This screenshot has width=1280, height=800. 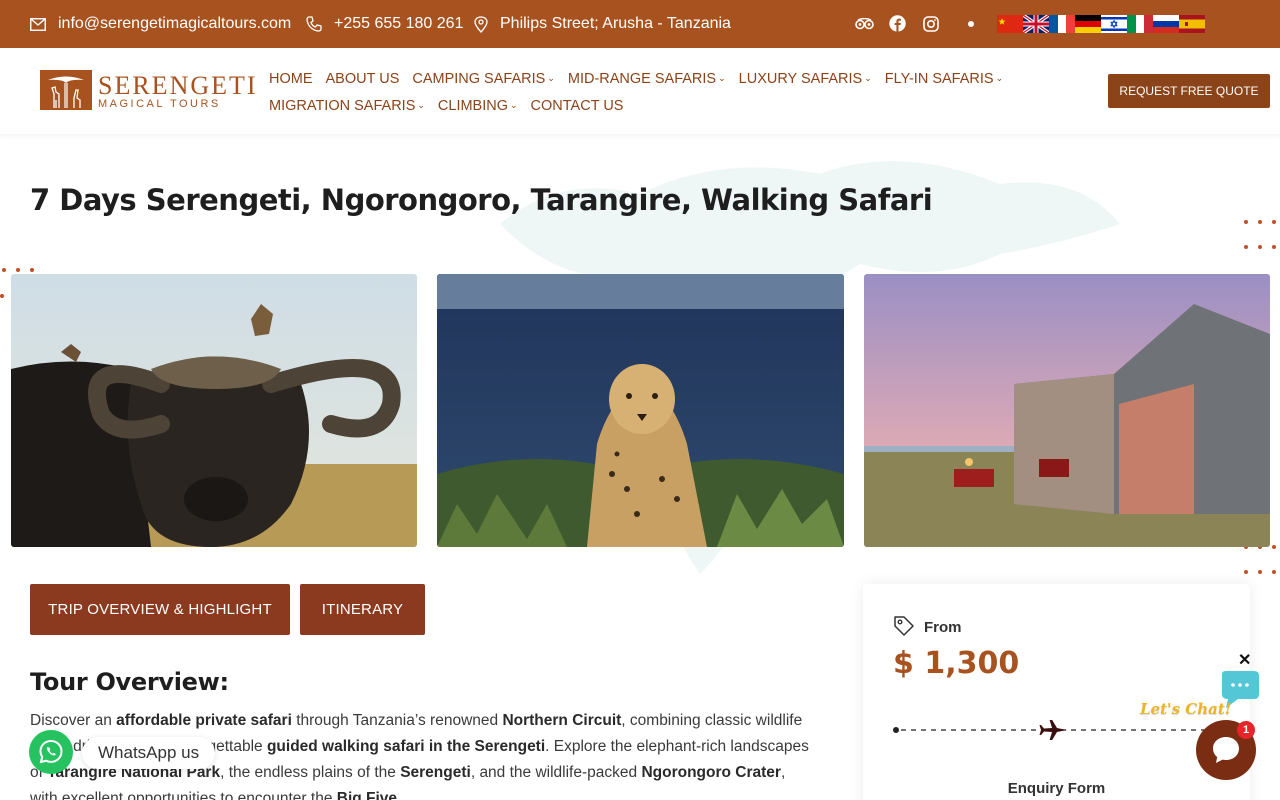 I want to click on price-from-label: From, so click(x=943, y=627).